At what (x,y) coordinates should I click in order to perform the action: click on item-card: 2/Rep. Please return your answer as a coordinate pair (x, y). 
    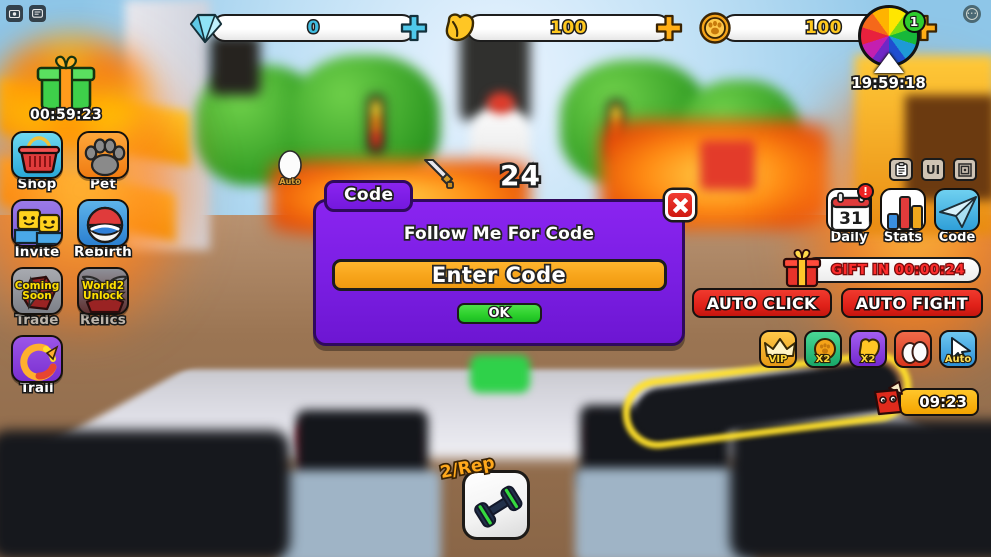
    Looking at the image, I should click on (483, 495).